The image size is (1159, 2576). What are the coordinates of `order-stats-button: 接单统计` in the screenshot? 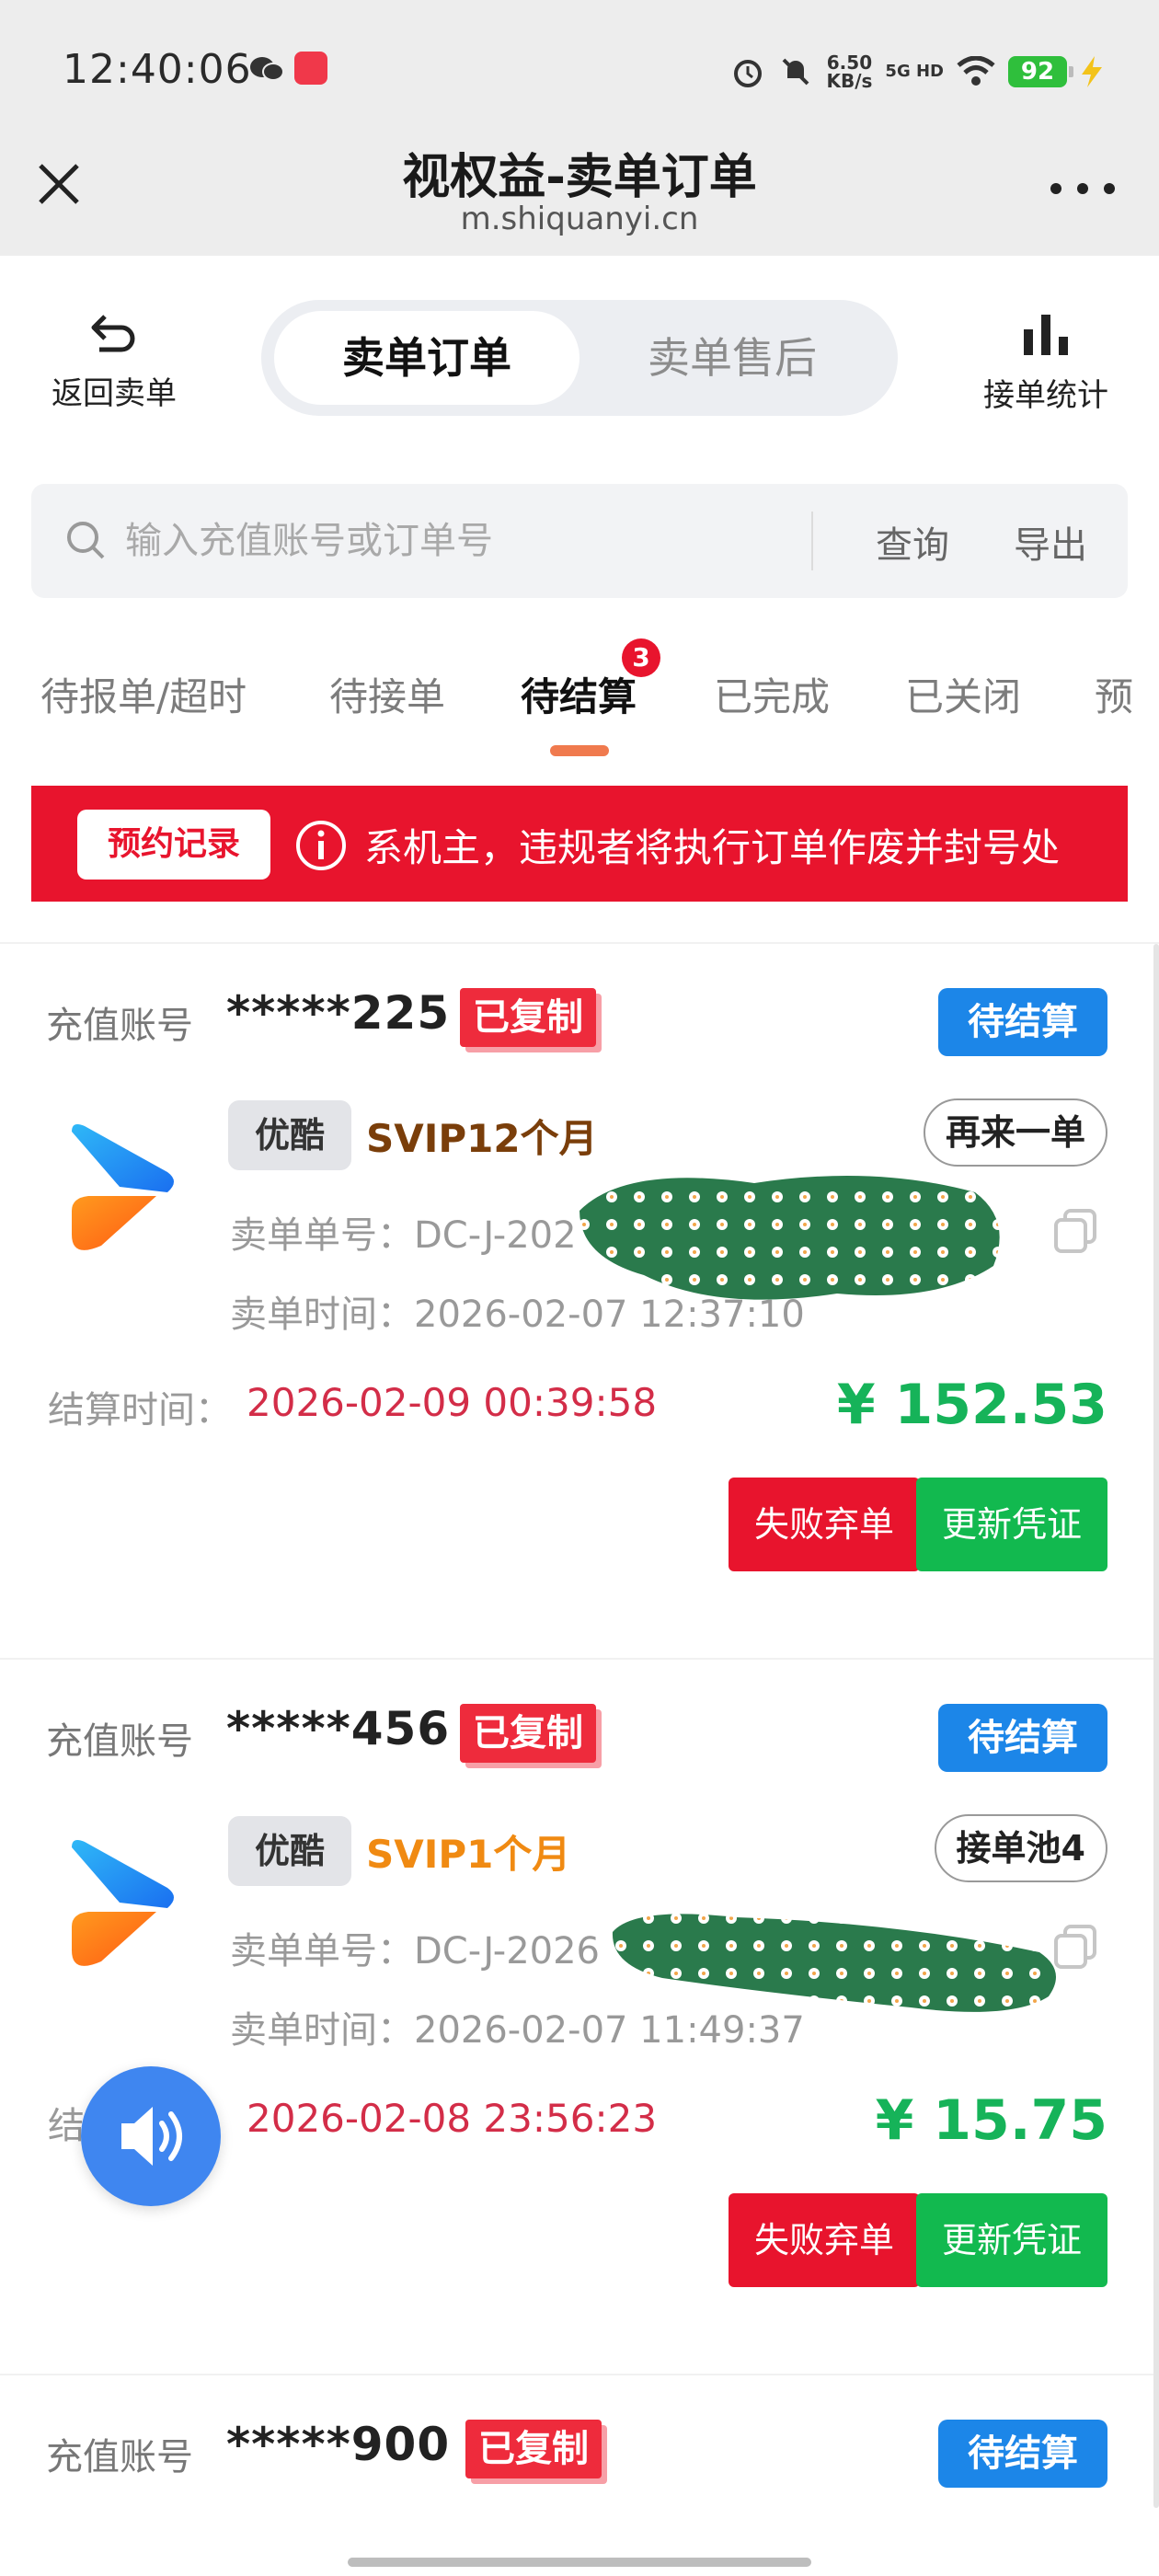 It's located at (1046, 363).